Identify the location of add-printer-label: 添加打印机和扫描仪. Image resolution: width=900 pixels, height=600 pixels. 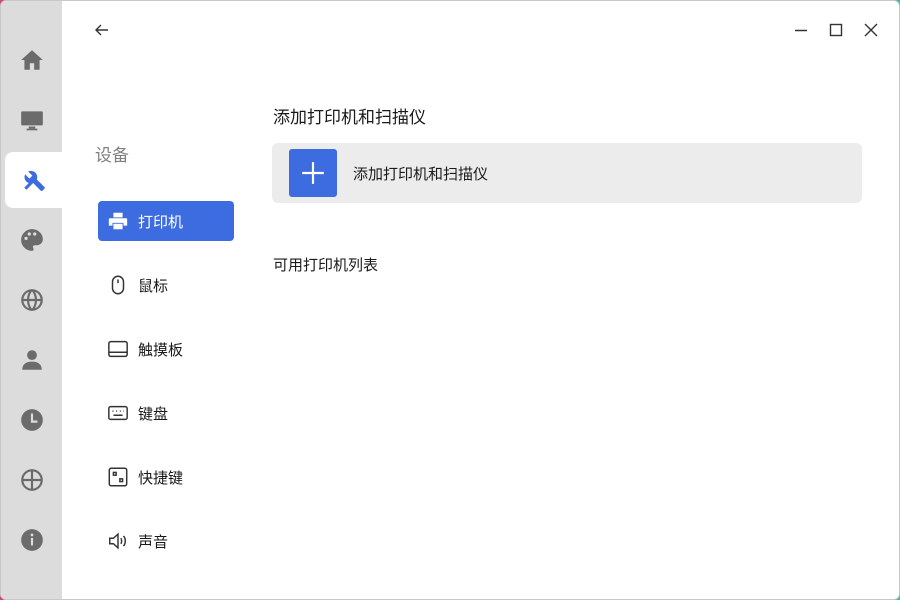
(421, 173).